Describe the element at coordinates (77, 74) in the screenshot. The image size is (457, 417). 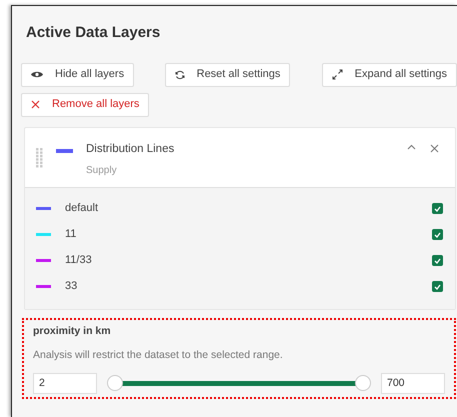
I see `hide-button: Hide all layers` at that location.